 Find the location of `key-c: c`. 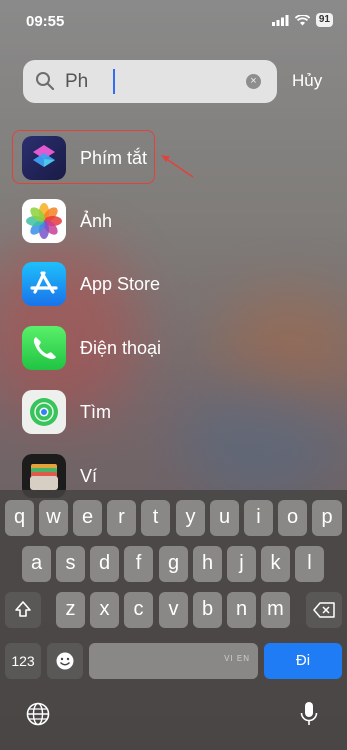

key-c: c is located at coordinates (138, 610).